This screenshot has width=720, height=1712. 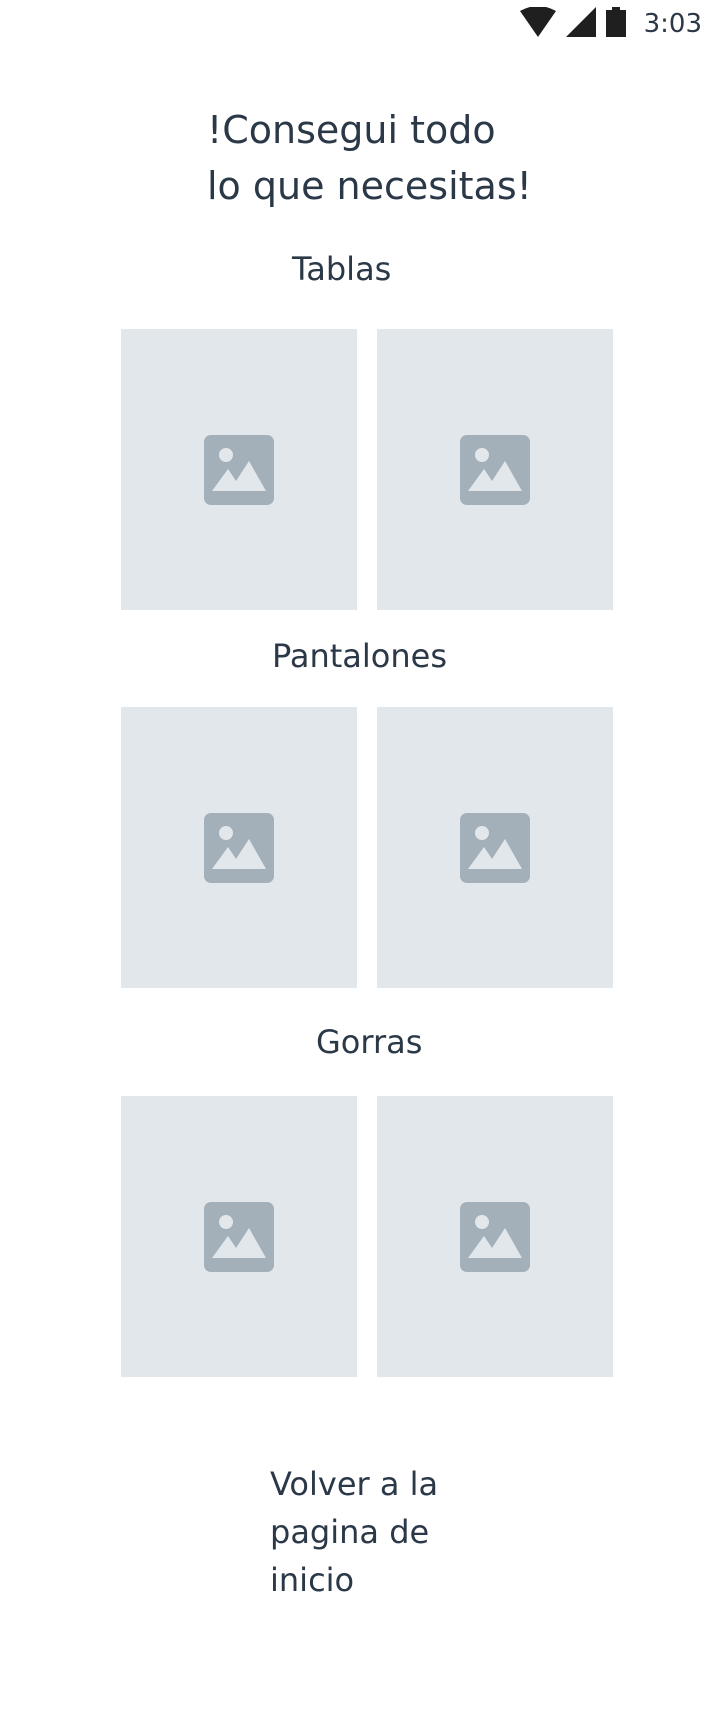 I want to click on battery-icon, so click(x=615, y=24).